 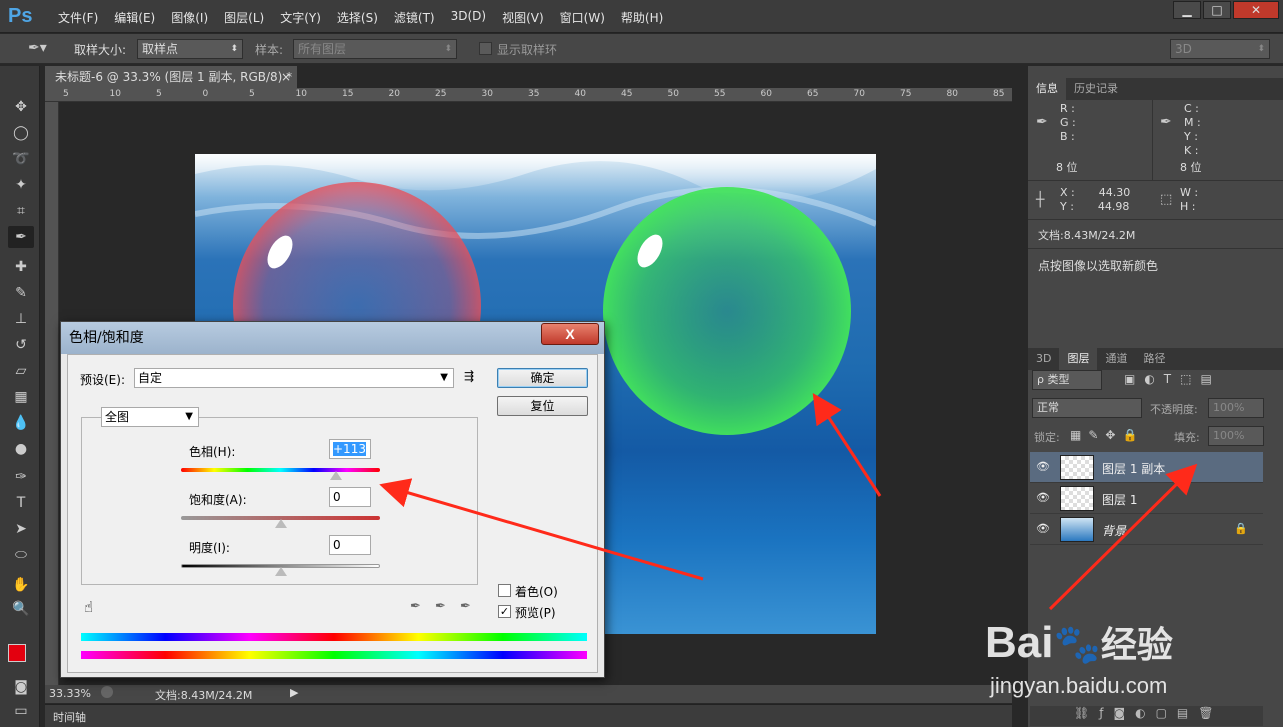 What do you see at coordinates (504, 590) in the screenshot?
I see `colorize-checkbox` at bounding box center [504, 590].